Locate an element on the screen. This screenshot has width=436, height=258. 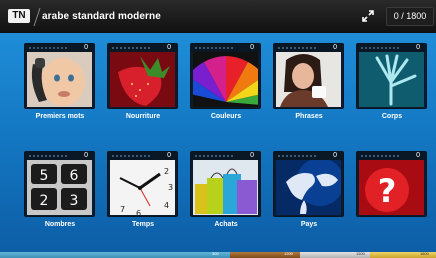
svg-text: 4 is located at coordinates (166, 205).